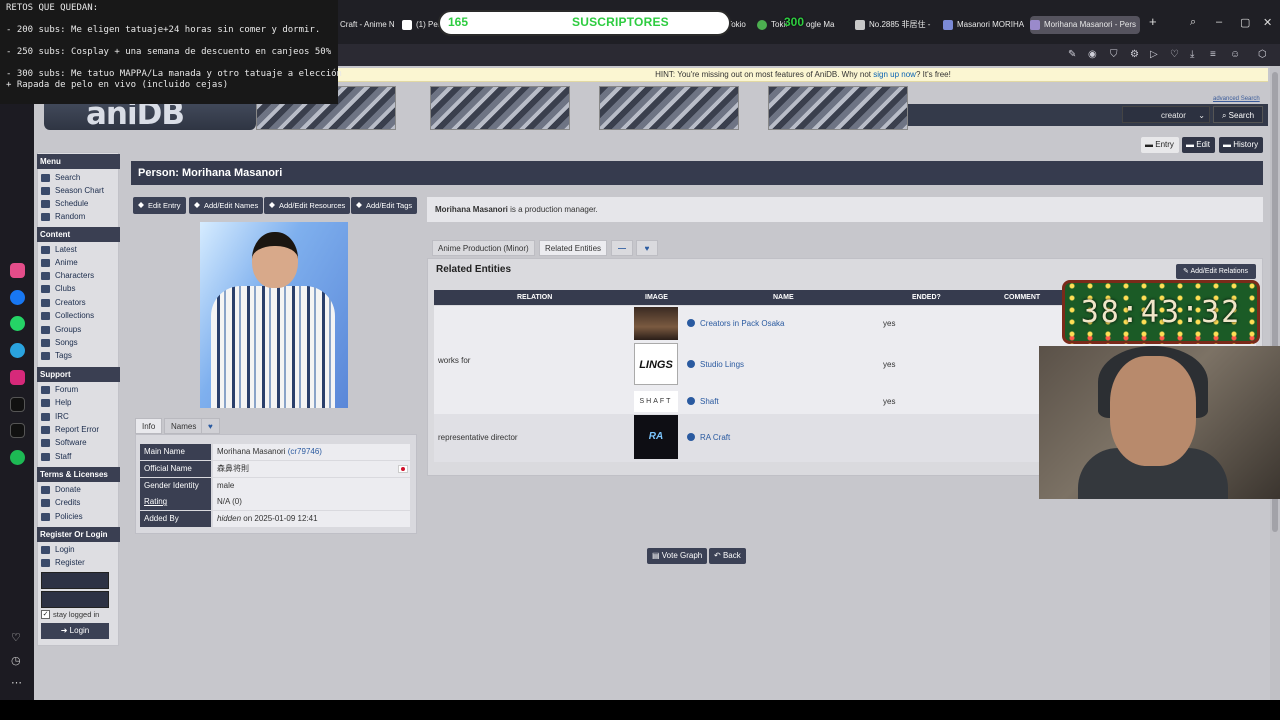 The height and width of the screenshot is (720, 1280). What do you see at coordinates (1153, 21) in the screenshot?
I see `new-tab-button: +` at bounding box center [1153, 21].